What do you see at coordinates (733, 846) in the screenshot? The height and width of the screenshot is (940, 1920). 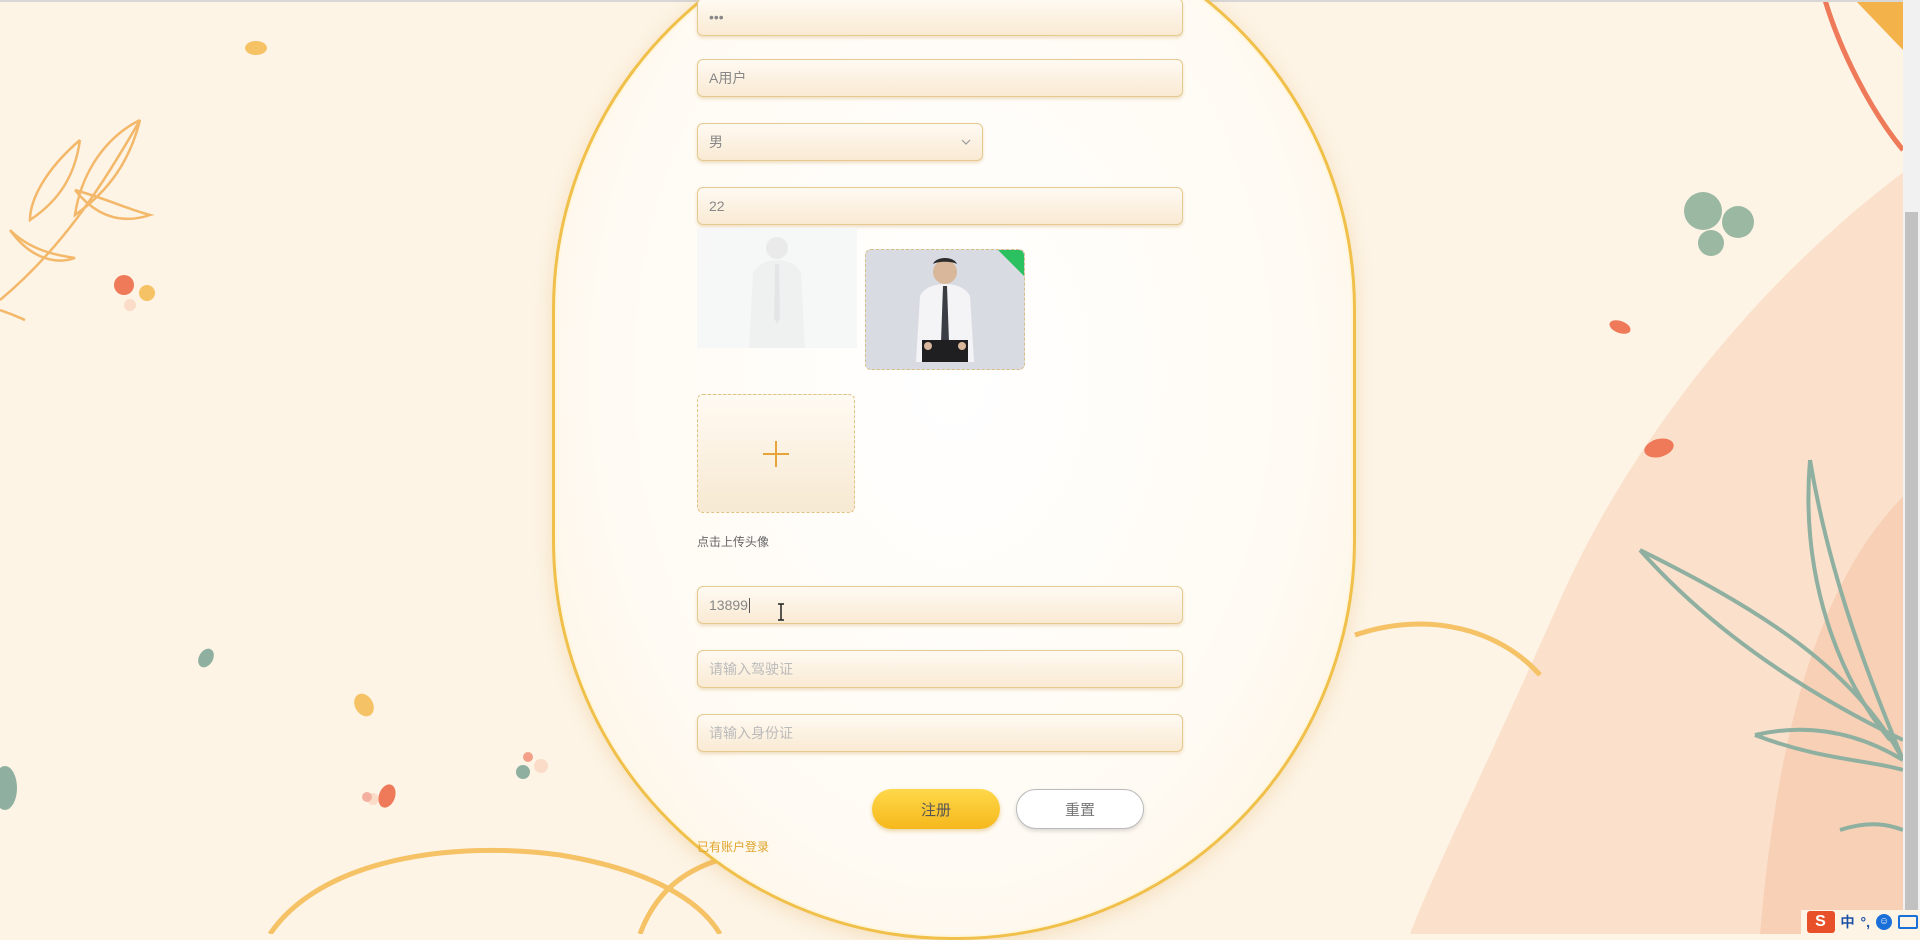 I see `login-link: 已有账户登录` at bounding box center [733, 846].